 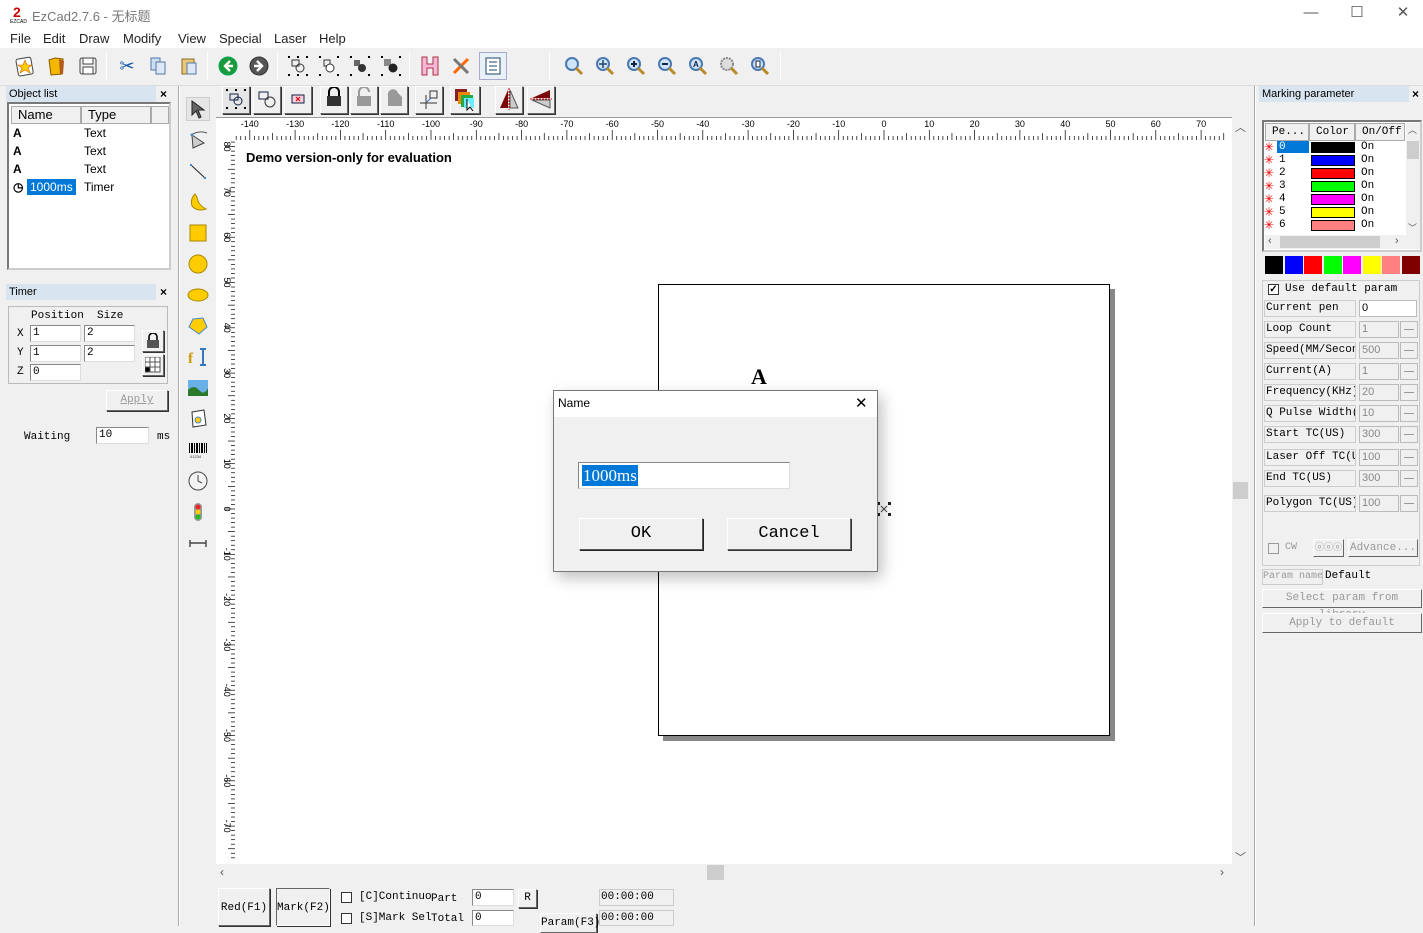 What do you see at coordinates (346, 918) in the screenshot?
I see `mark-selected-checkbox` at bounding box center [346, 918].